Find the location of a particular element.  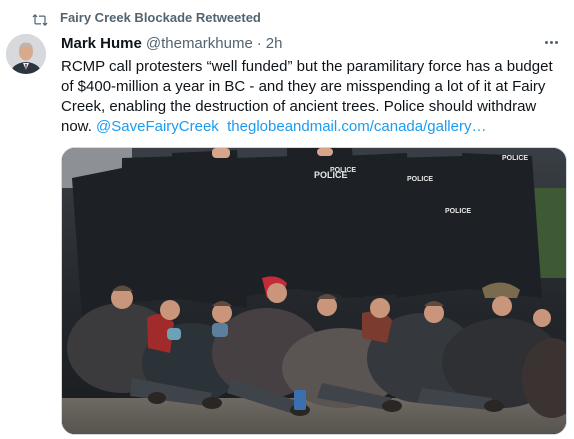

more-options-icon is located at coordinates (551, 42).